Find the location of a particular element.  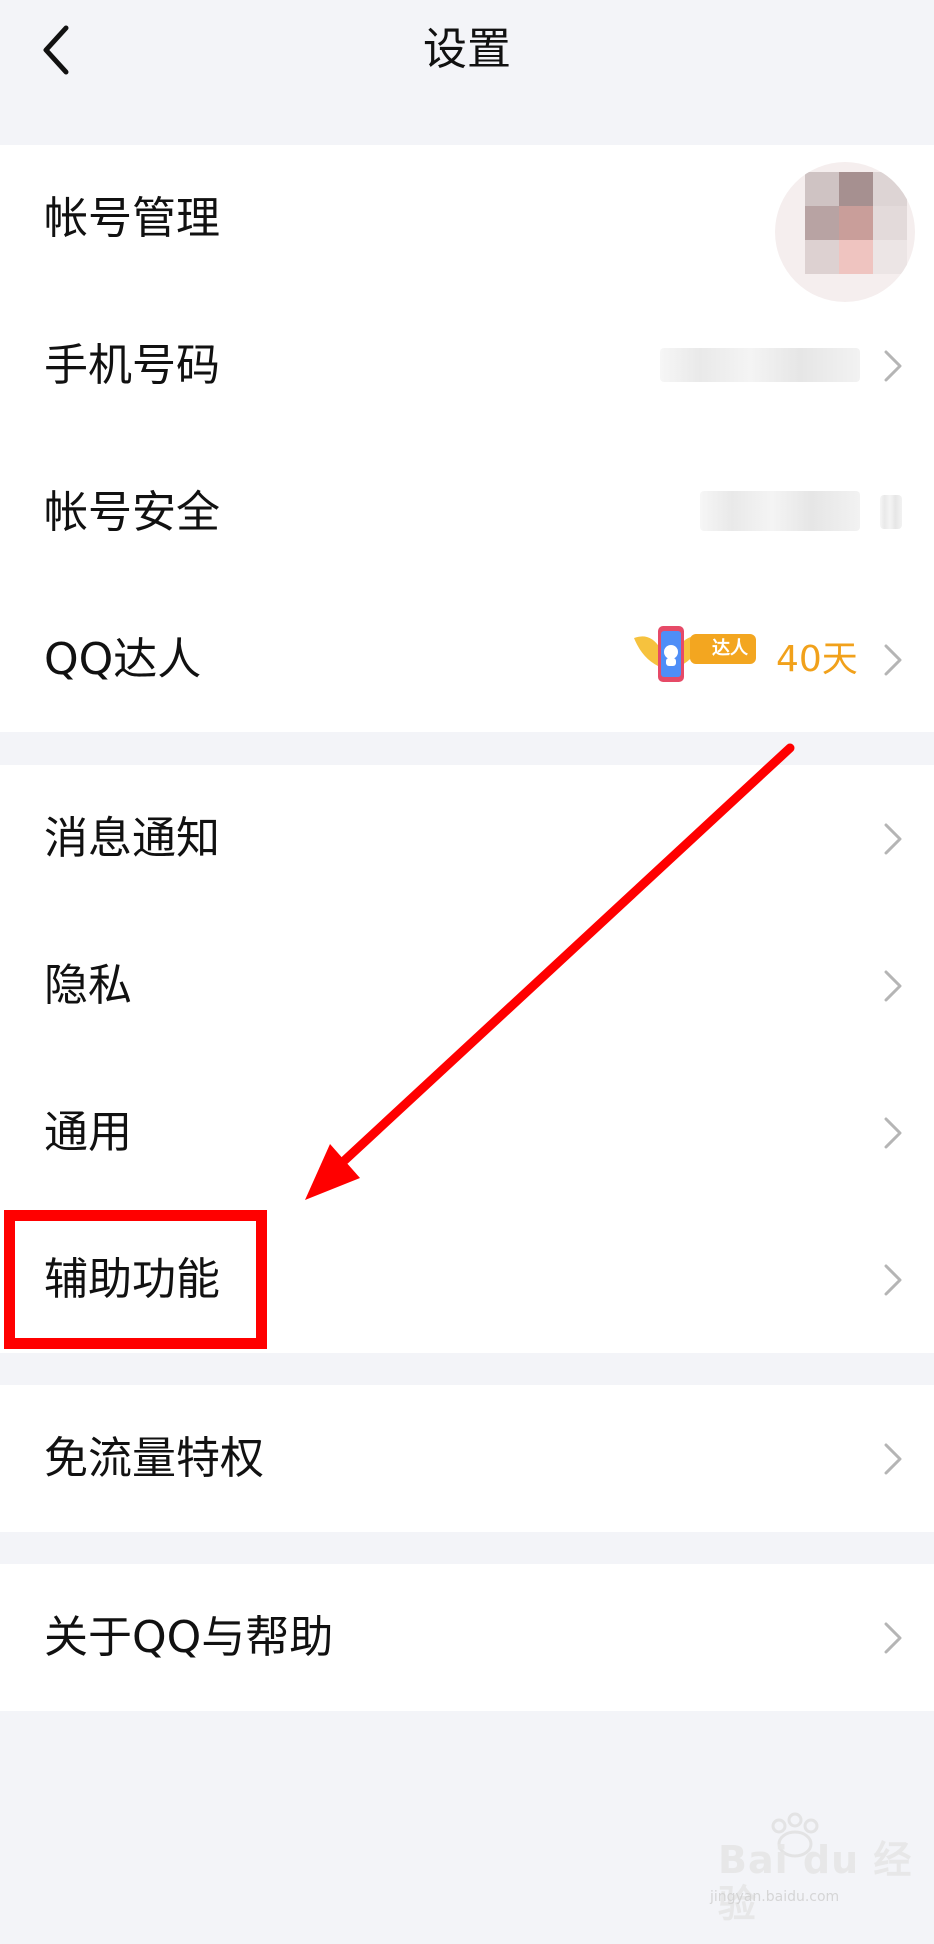

blurred-security-value is located at coordinates (780, 511).